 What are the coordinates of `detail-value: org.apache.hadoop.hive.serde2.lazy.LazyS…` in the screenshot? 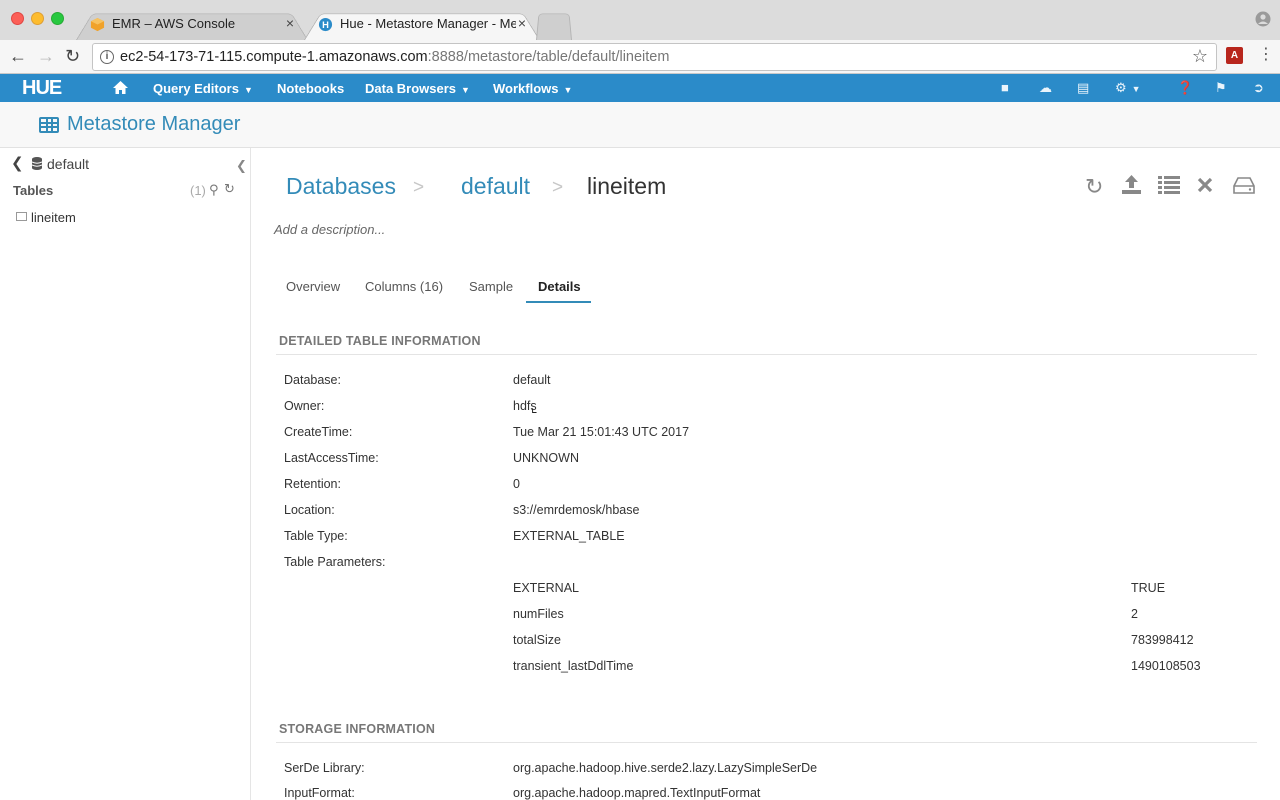 It's located at (665, 768).